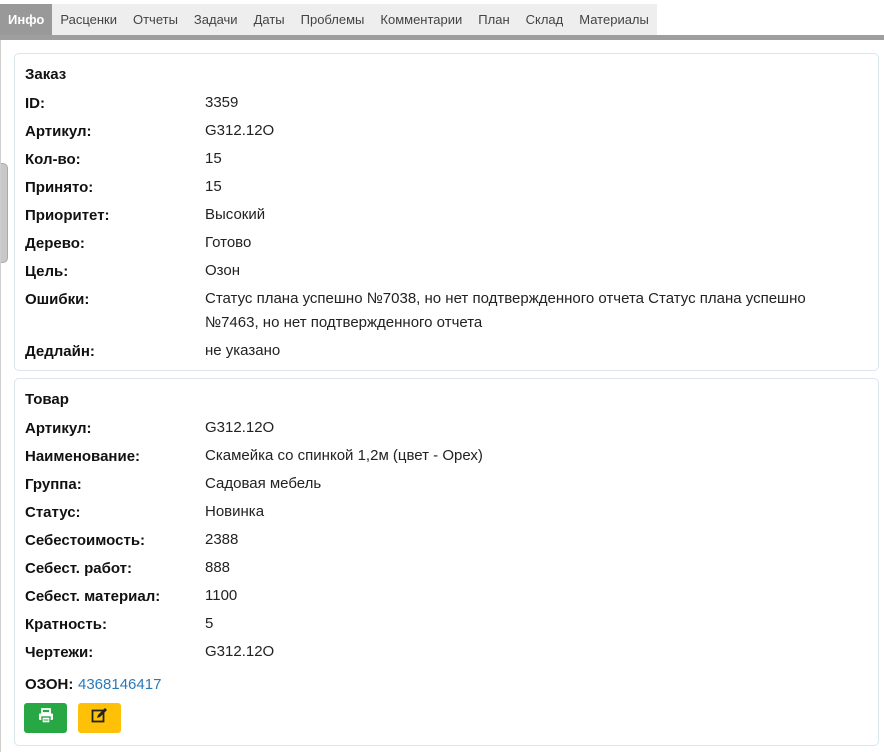  What do you see at coordinates (614, 19) in the screenshot?
I see `tab-materials: Материалы` at bounding box center [614, 19].